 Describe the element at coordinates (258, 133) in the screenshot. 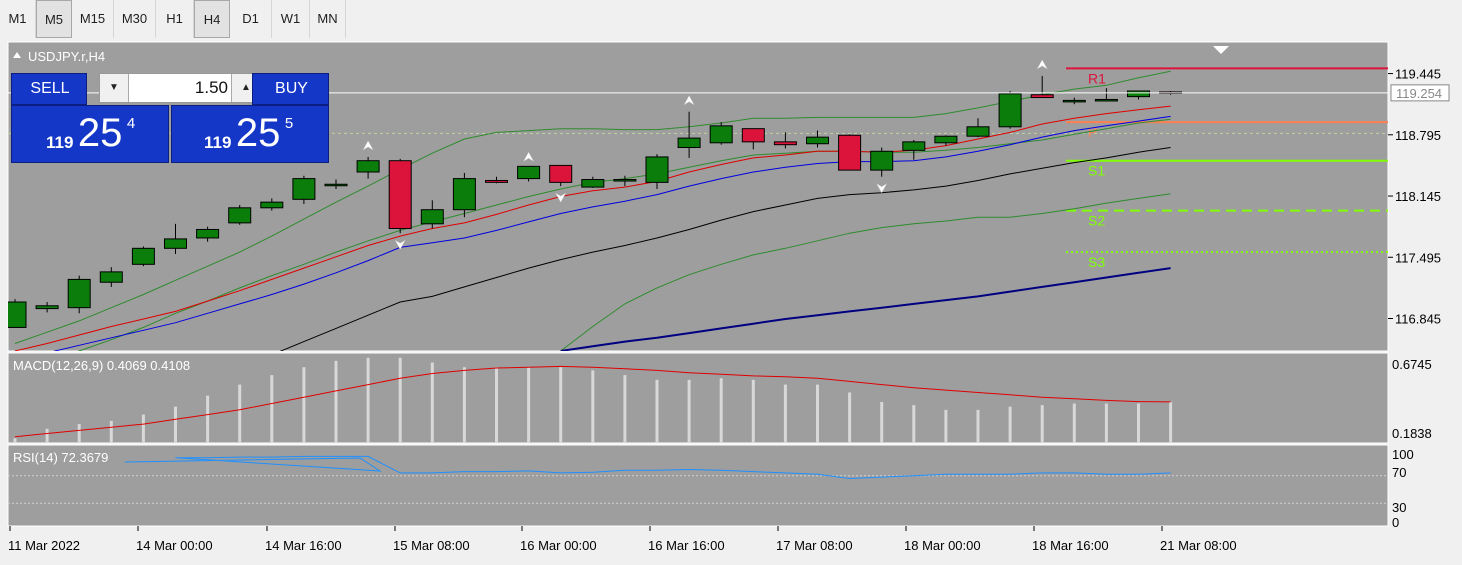

I see `buy-pips: 25` at that location.